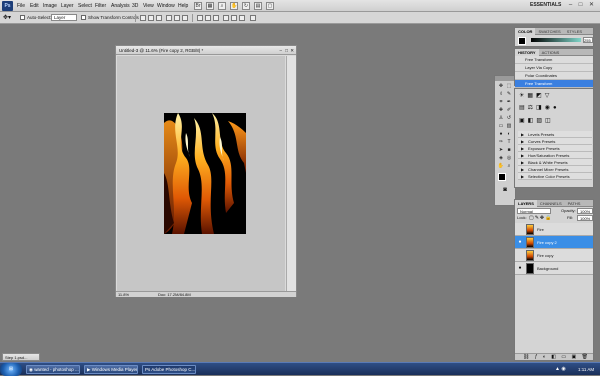 This screenshot has width=600, height=376. Describe the element at coordinates (525, 31) in the screenshot. I see `tab-color: COLOR` at that location.